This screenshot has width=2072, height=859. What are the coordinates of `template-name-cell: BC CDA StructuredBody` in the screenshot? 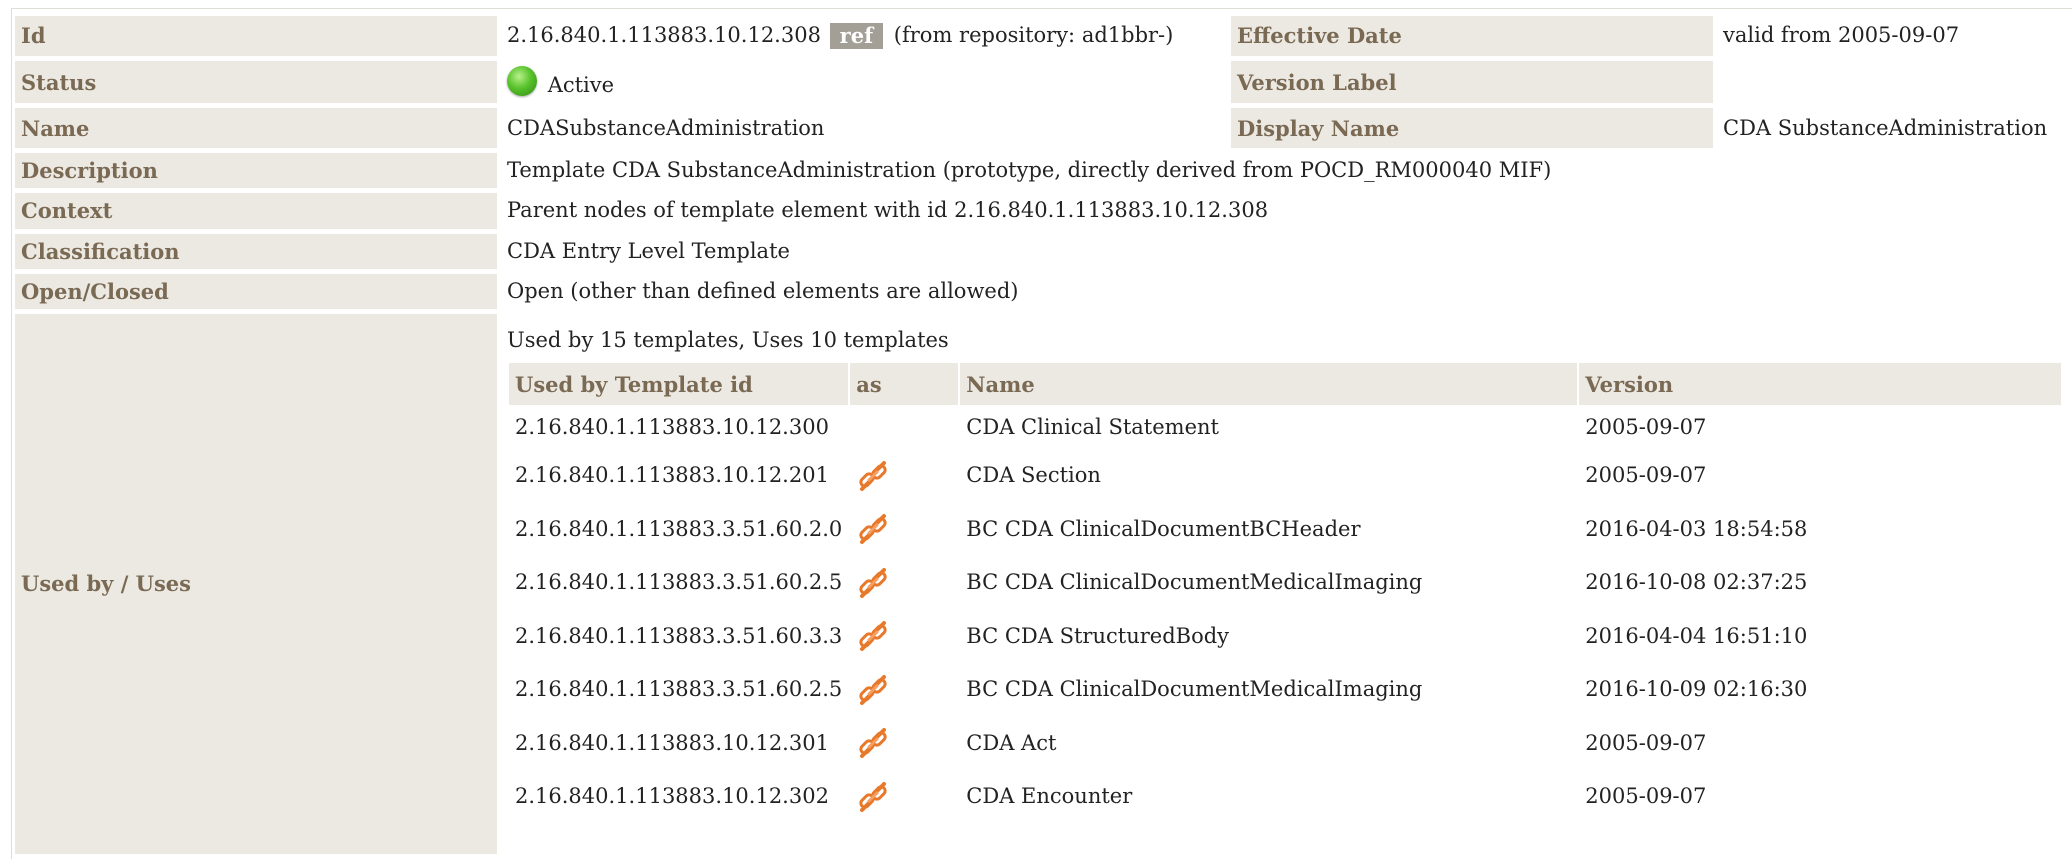 It's located at (1098, 635).